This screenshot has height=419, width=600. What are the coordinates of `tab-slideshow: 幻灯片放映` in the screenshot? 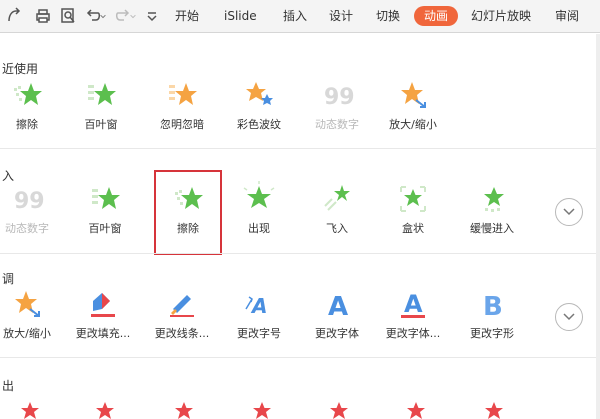 It's located at (501, 16).